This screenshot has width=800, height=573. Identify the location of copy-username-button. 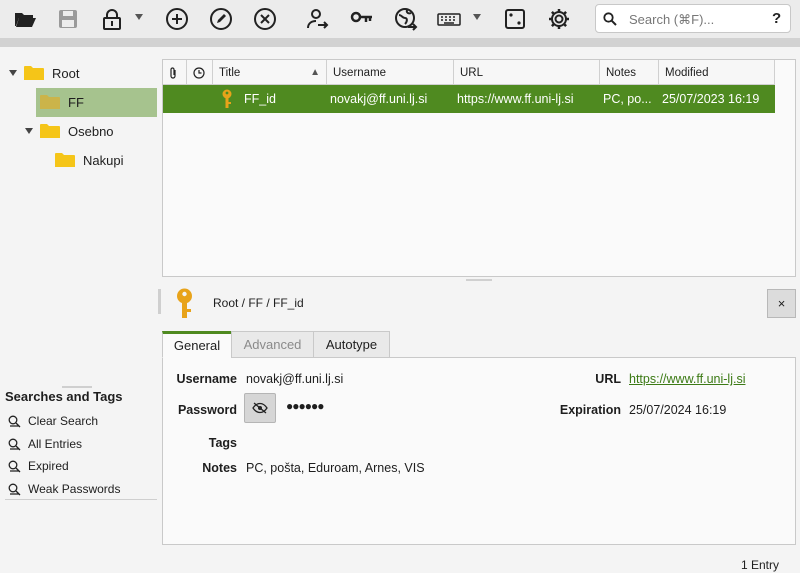
(318, 19).